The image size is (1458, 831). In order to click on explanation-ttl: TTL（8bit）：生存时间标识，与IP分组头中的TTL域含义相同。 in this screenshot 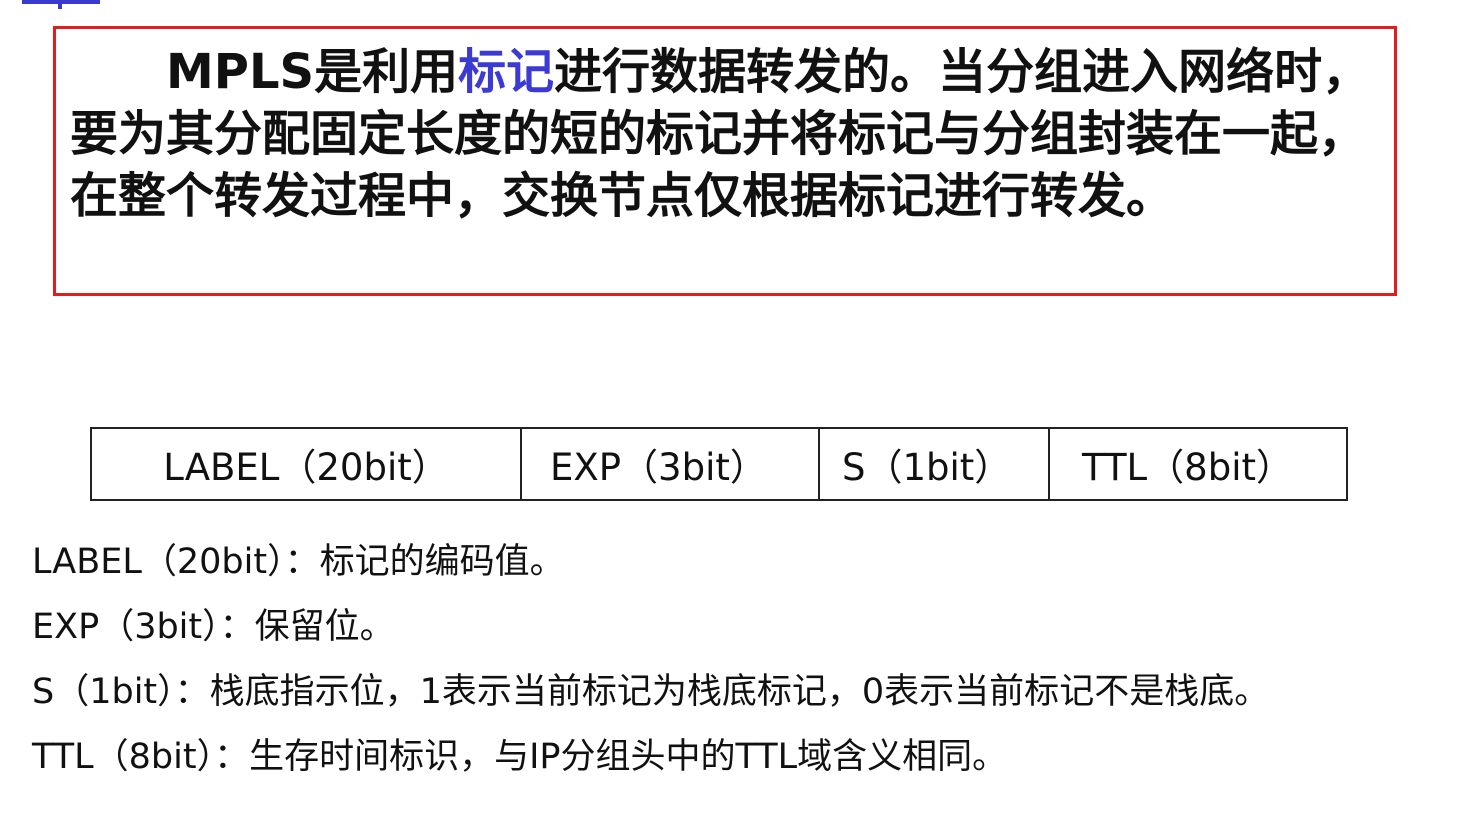, I will do `click(520, 757)`.